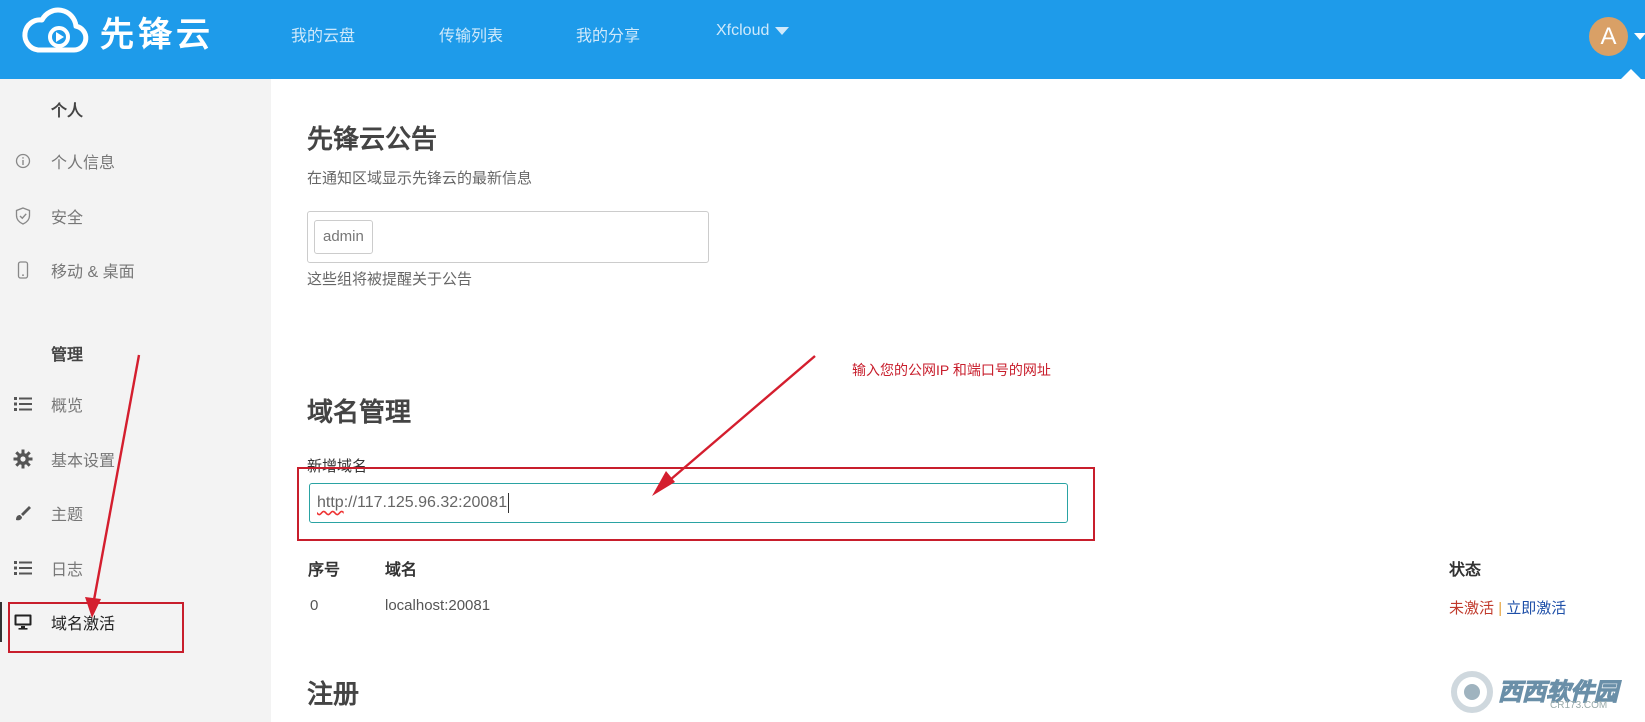 This screenshot has height=722, width=1645. I want to click on col-header-status: 状态, so click(1465, 570).